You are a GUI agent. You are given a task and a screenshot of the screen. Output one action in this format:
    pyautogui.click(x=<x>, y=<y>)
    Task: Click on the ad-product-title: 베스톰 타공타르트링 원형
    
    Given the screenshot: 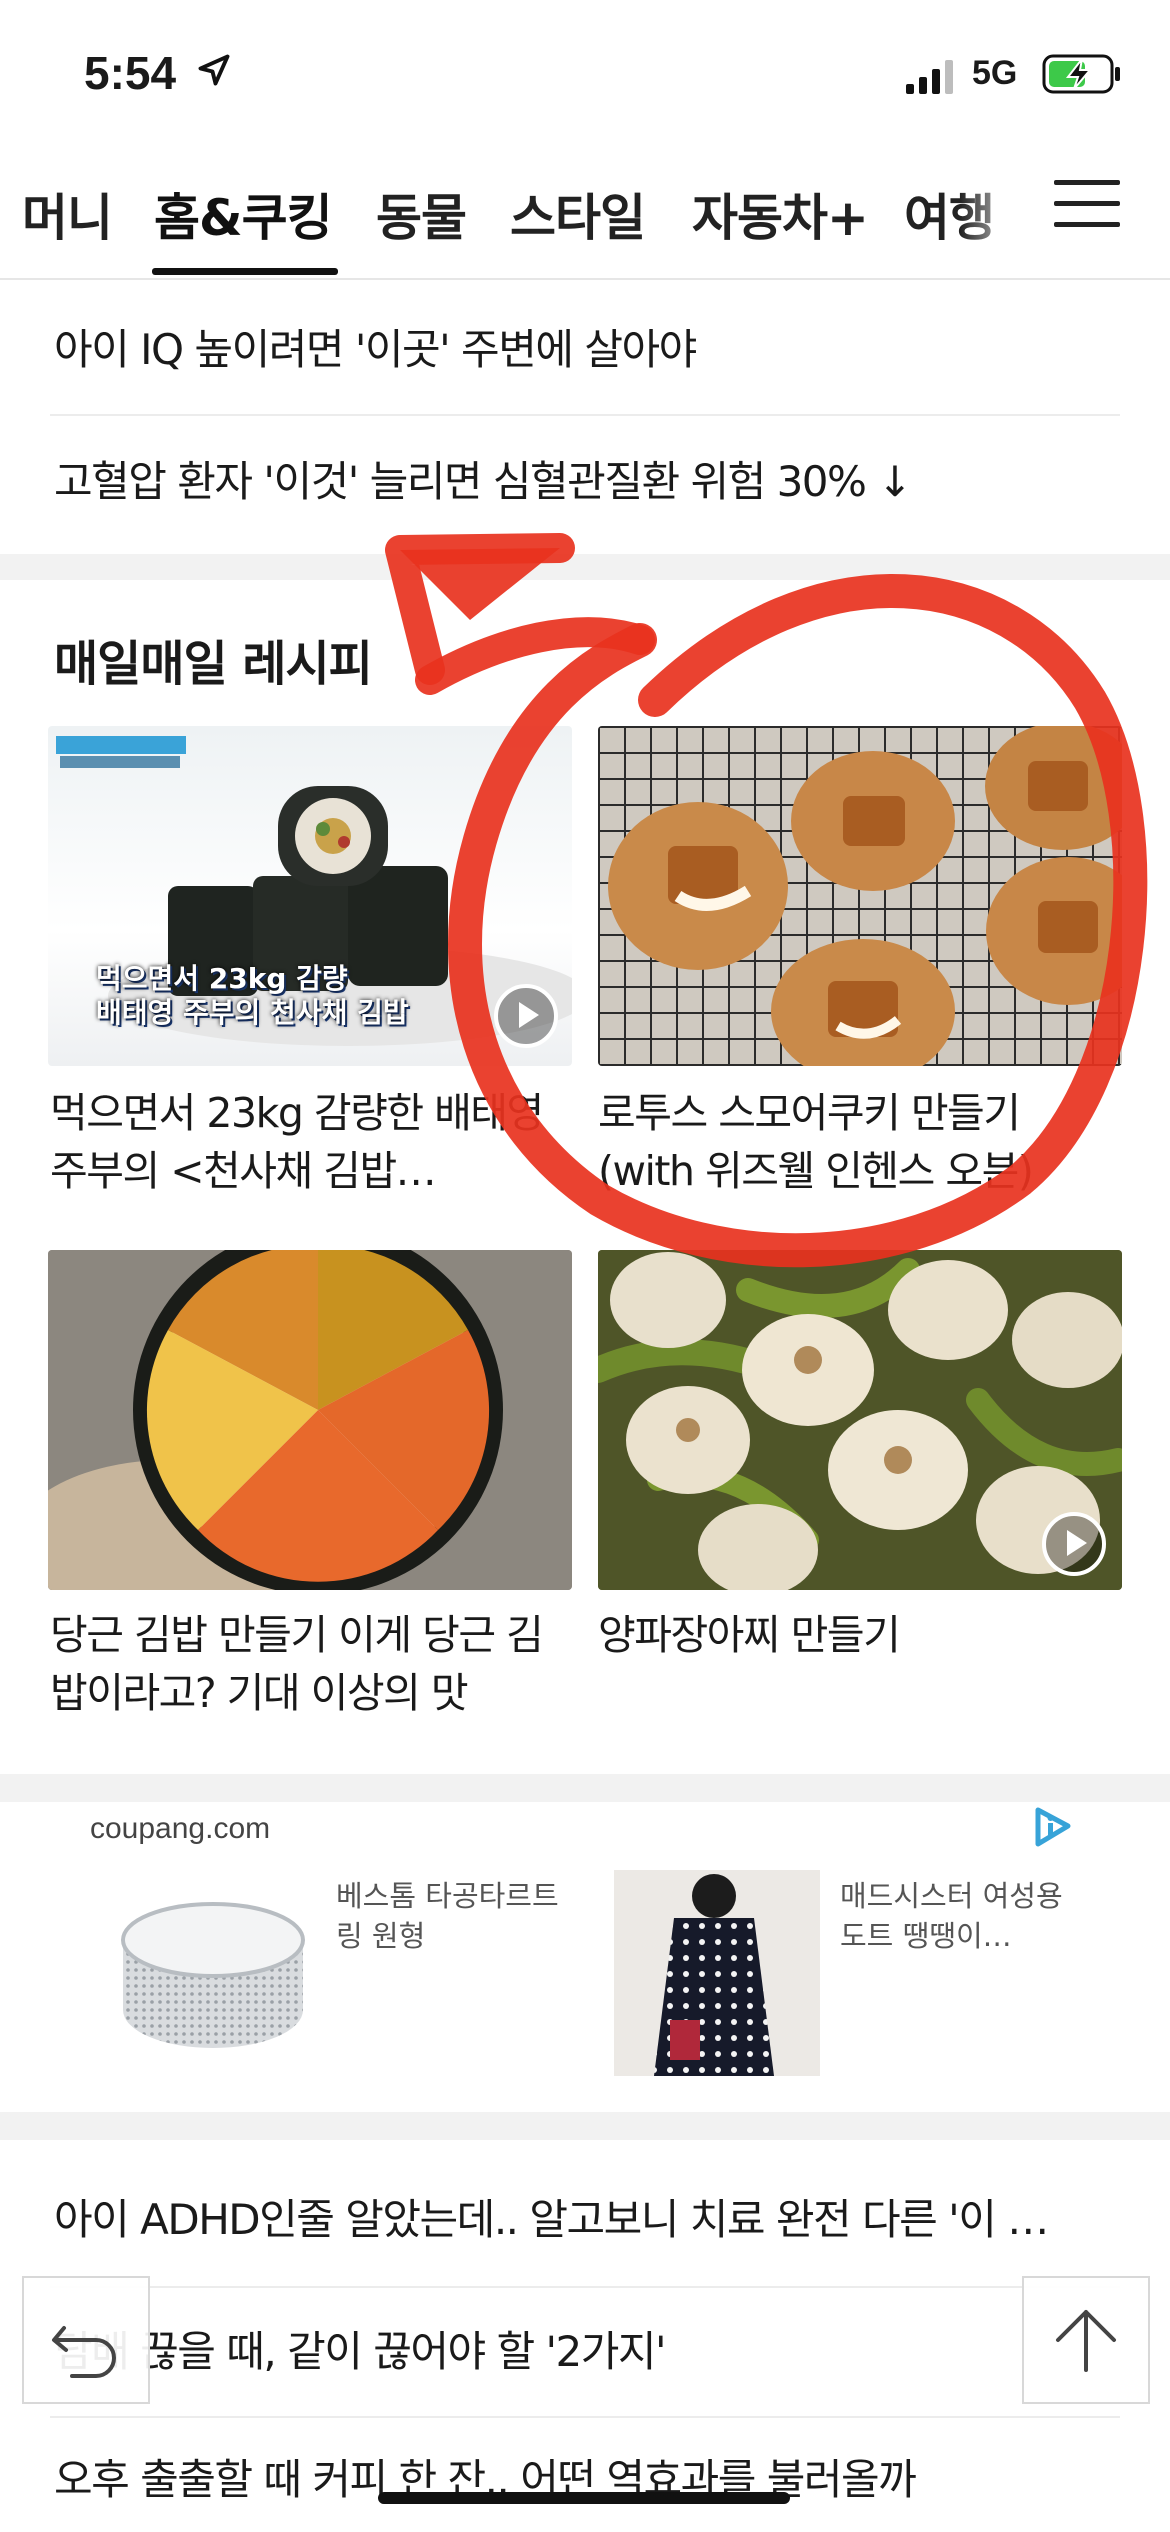 What is the action you would take?
    pyautogui.click(x=451, y=1916)
    